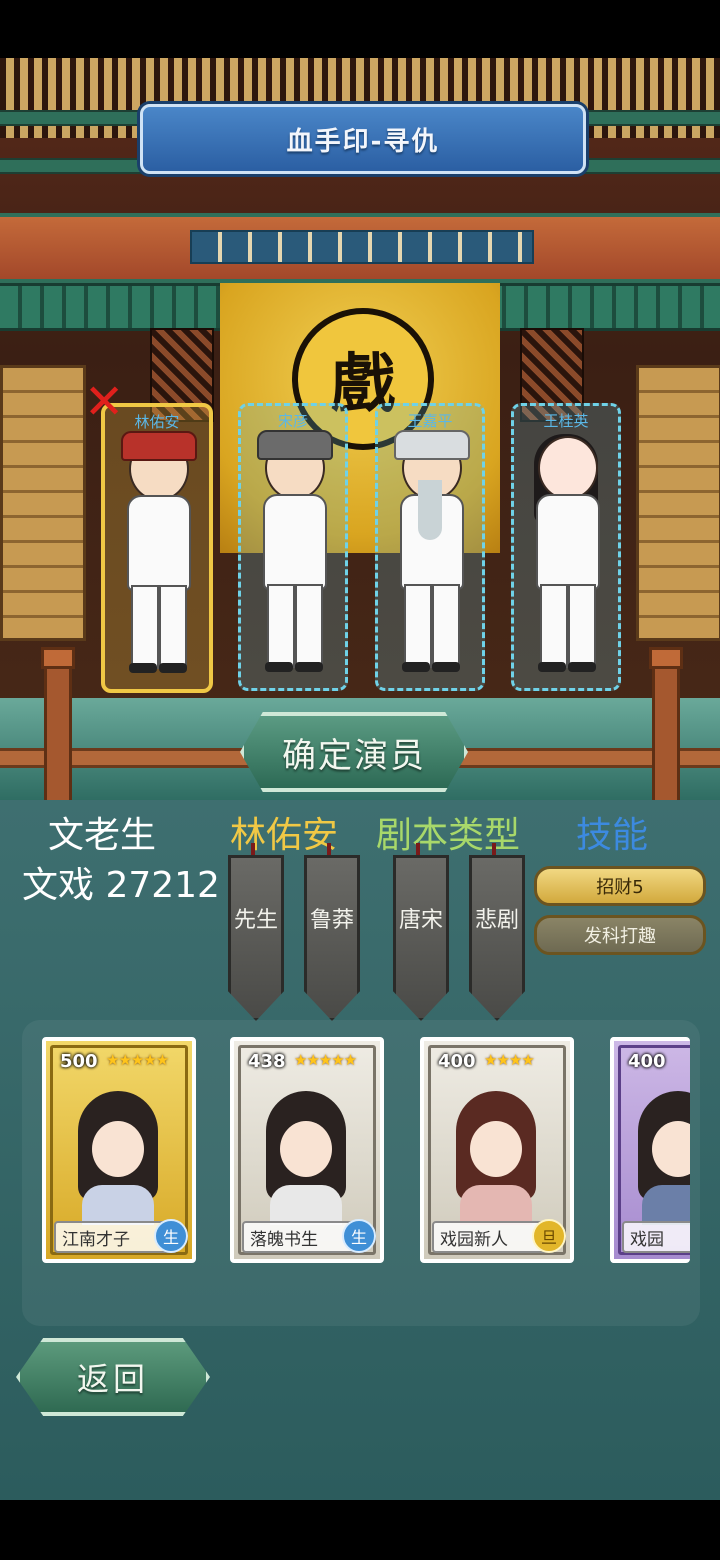 This screenshot has height=1560, width=720. I want to click on confirm-actors-button: 确定演员, so click(354, 752).